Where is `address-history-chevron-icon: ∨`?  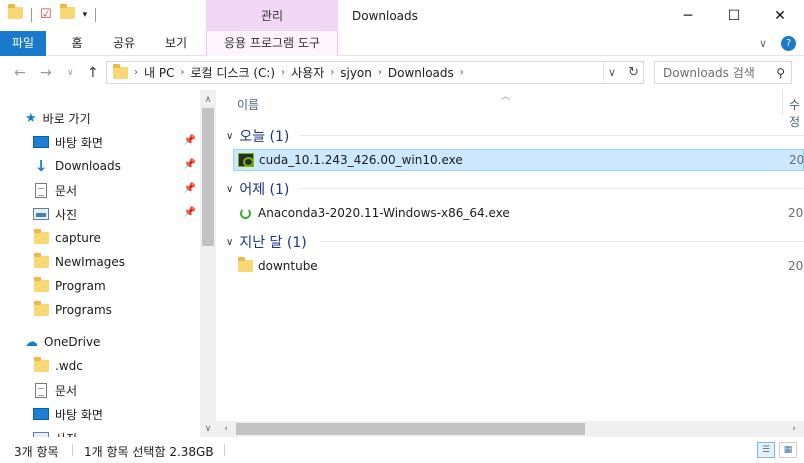 address-history-chevron-icon: ∨ is located at coordinates (612, 72).